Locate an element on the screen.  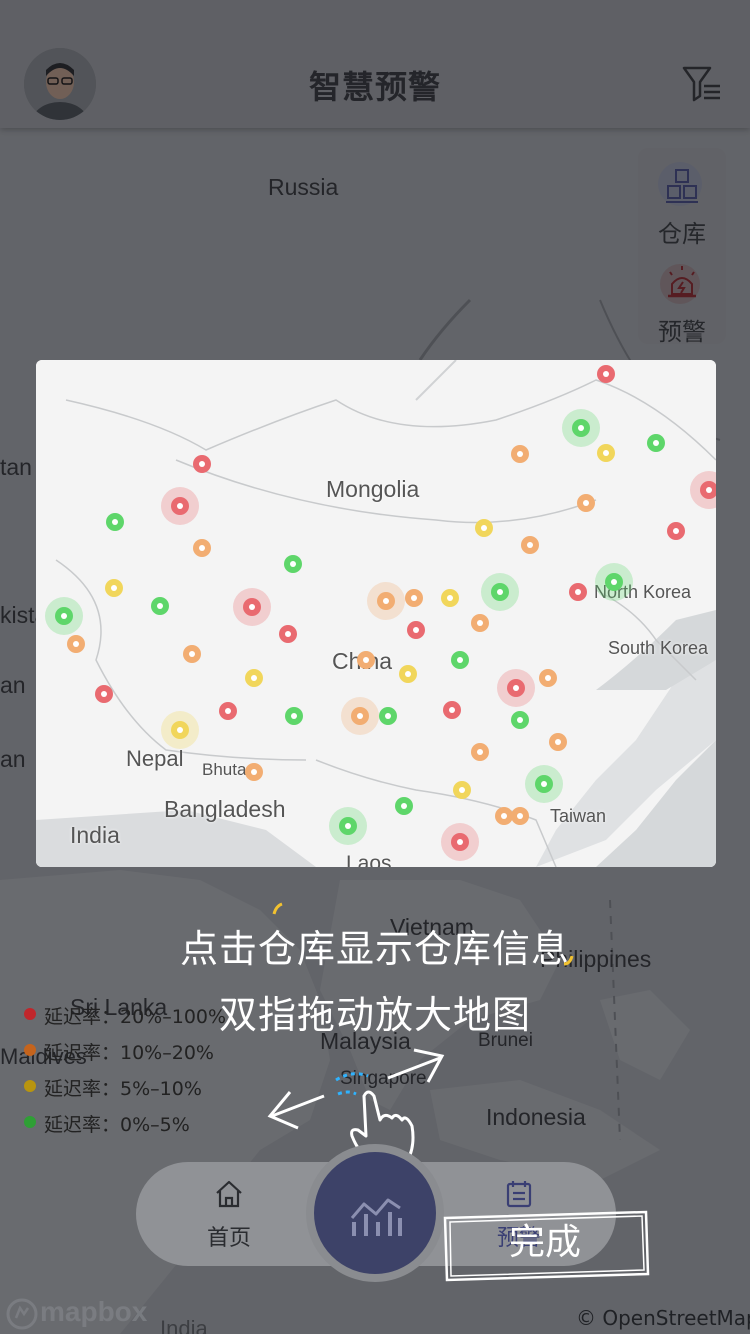
chart-icon is located at coordinates (376, 1217).